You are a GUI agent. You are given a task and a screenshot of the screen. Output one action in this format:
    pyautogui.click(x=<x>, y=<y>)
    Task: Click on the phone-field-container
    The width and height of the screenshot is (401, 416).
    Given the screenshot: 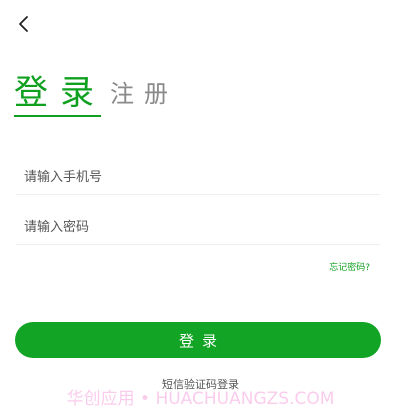 What is the action you would take?
    pyautogui.click(x=198, y=177)
    